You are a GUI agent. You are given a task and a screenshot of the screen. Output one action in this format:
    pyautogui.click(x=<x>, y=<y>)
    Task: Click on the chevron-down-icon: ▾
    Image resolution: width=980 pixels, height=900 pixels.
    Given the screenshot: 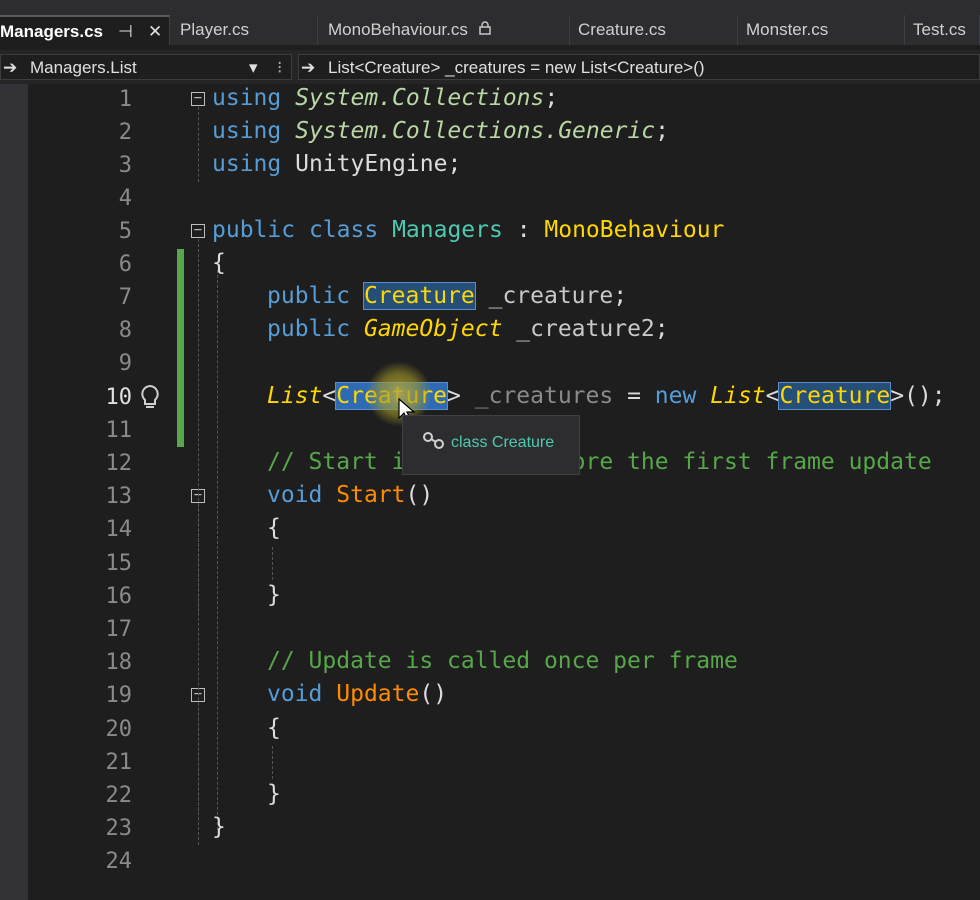 What is the action you would take?
    pyautogui.click(x=253, y=67)
    